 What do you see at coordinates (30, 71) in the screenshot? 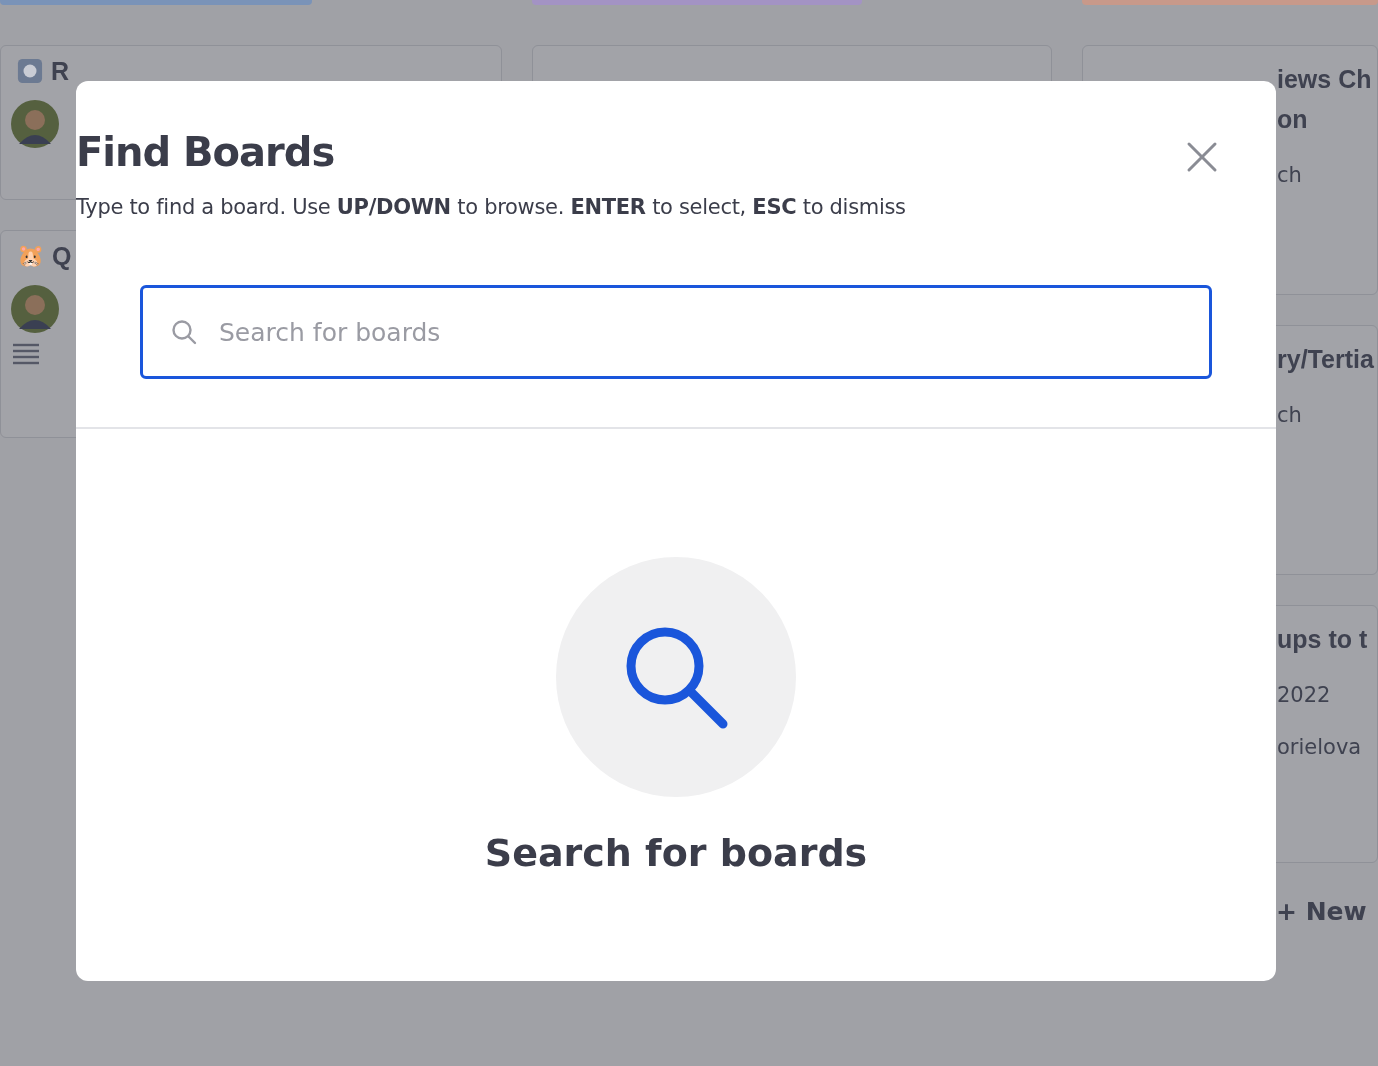
I see `square-icon` at bounding box center [30, 71].